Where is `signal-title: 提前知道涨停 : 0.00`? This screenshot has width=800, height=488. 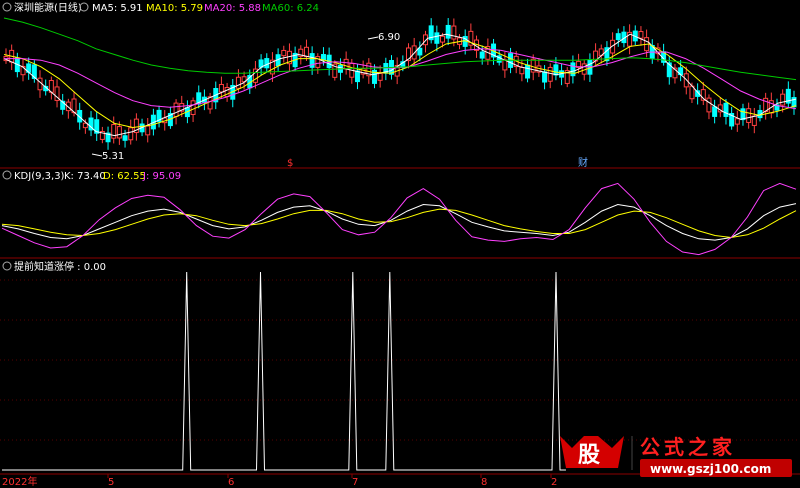
signal-title: 提前知道涨停 : 0.00 is located at coordinates (60, 266).